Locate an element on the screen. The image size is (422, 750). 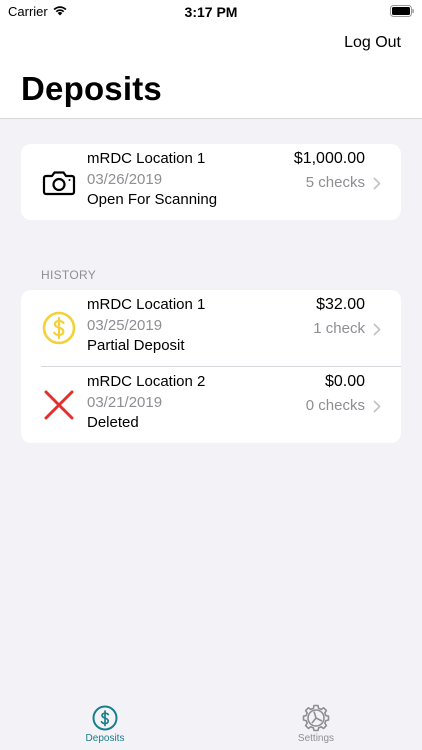
deposit-date: 03/21/2019 is located at coordinates (125, 402).